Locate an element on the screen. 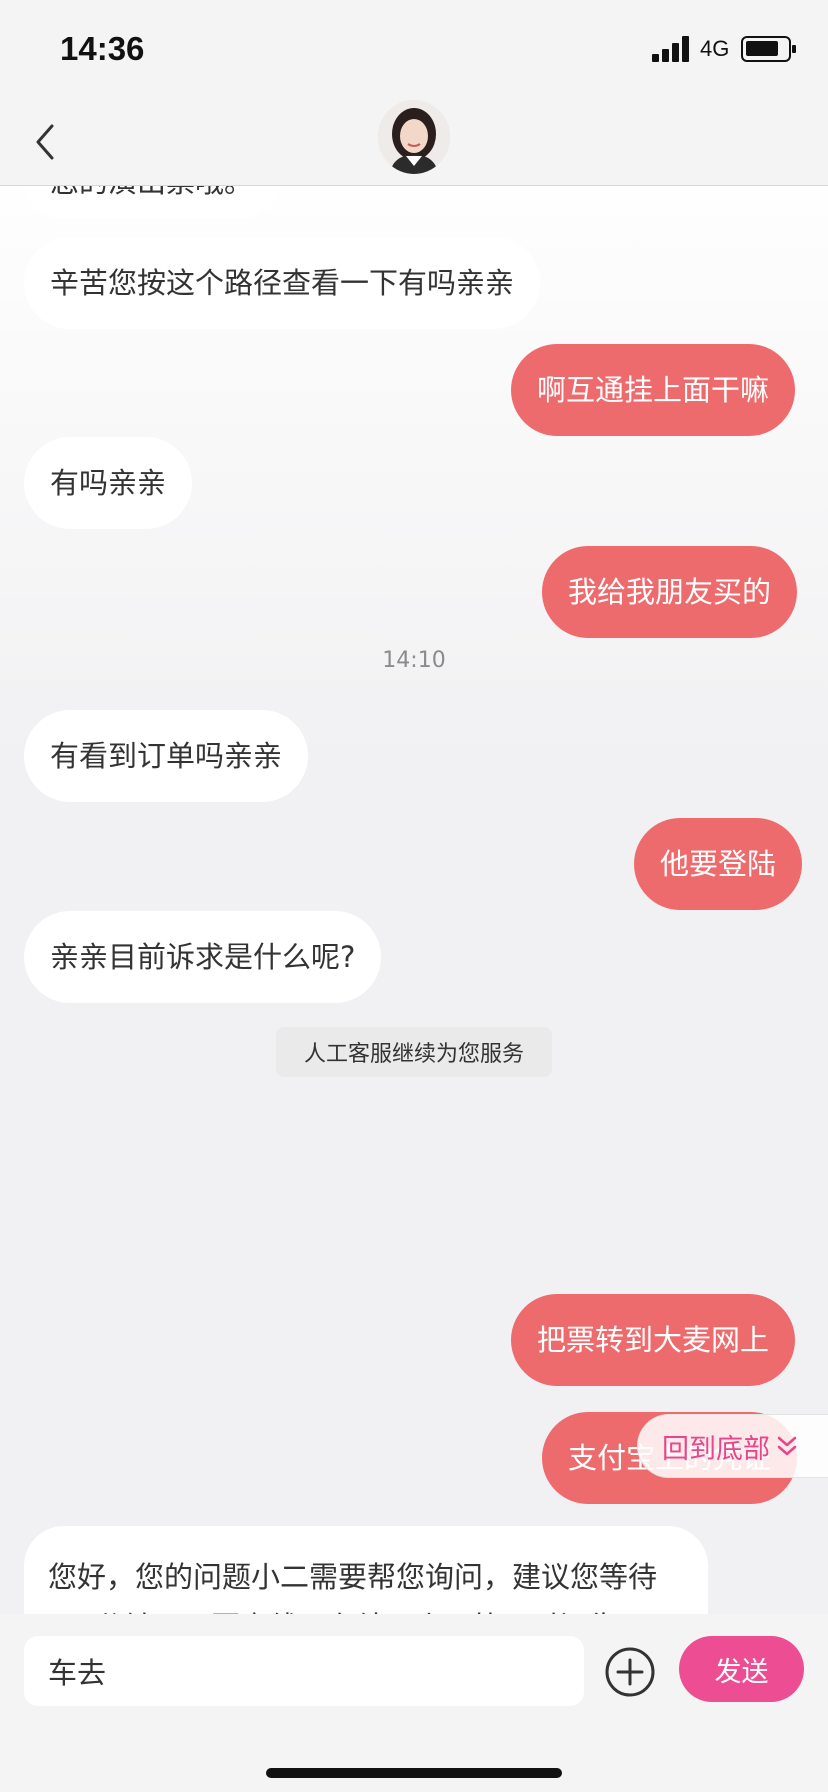  message-bubble: 啊互通挂上面干嘛 is located at coordinates (653, 390).